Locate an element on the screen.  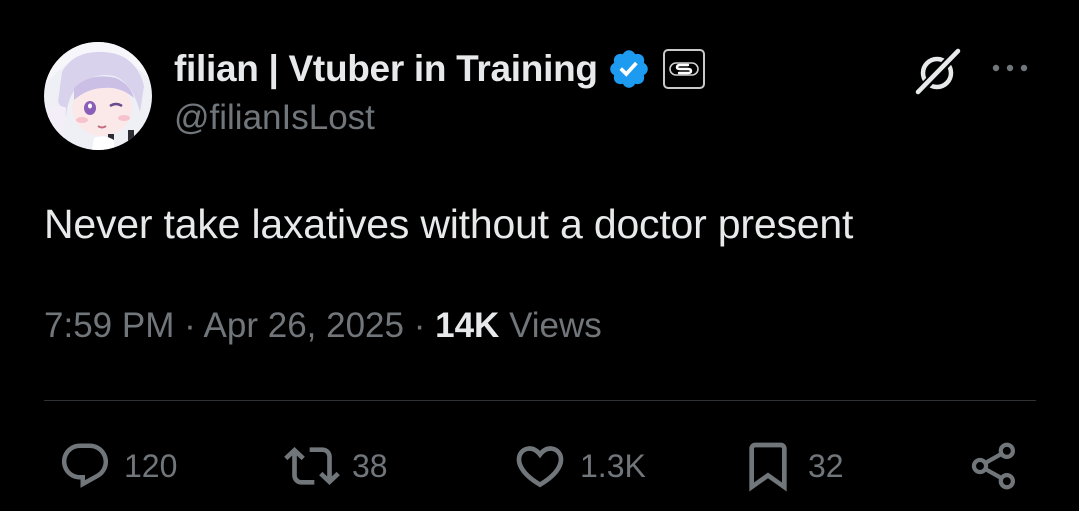
avatar is located at coordinates (98, 96).